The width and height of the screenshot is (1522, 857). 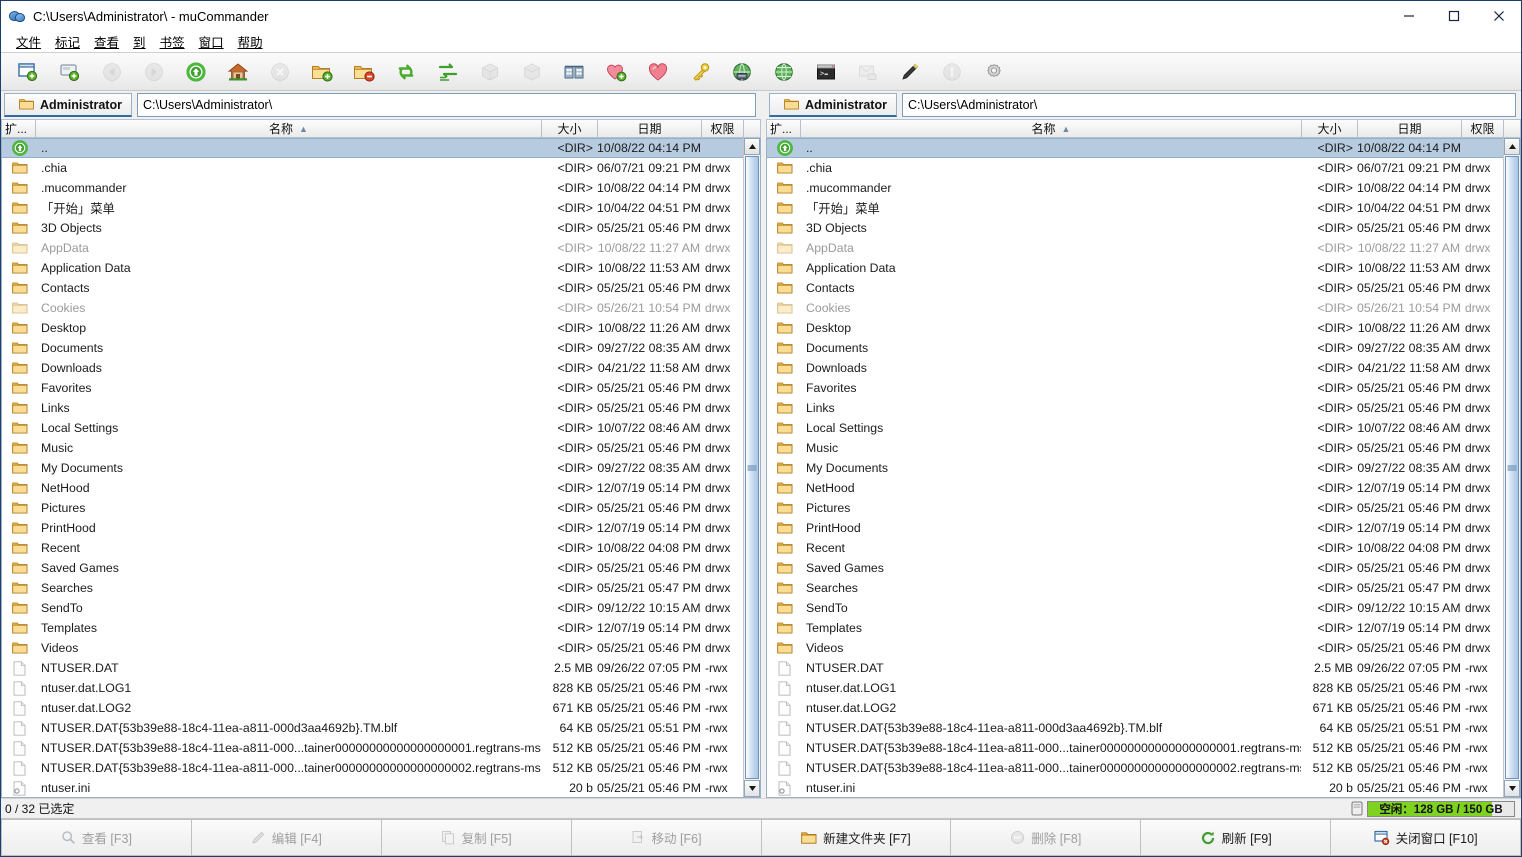 I want to click on terminal-icon: >, so click(x=826, y=72).